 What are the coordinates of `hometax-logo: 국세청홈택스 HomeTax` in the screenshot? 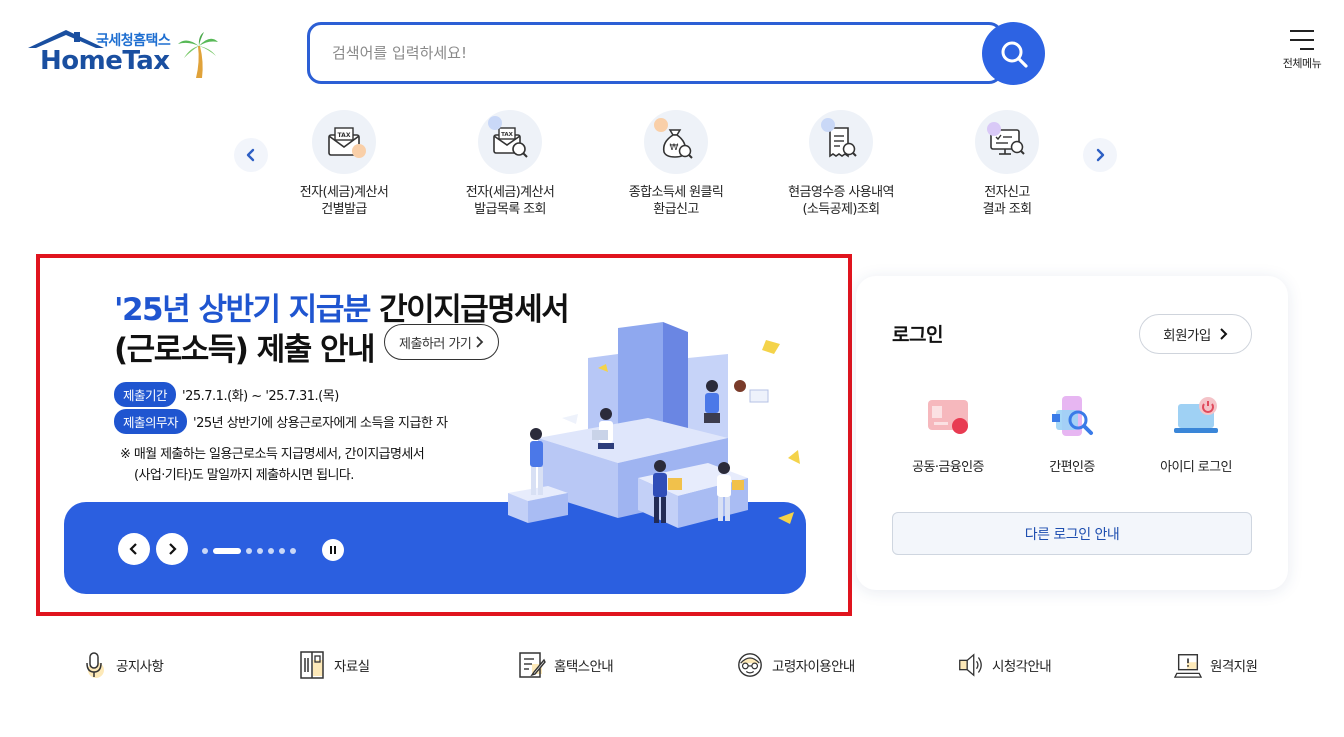 It's located at (126, 53).